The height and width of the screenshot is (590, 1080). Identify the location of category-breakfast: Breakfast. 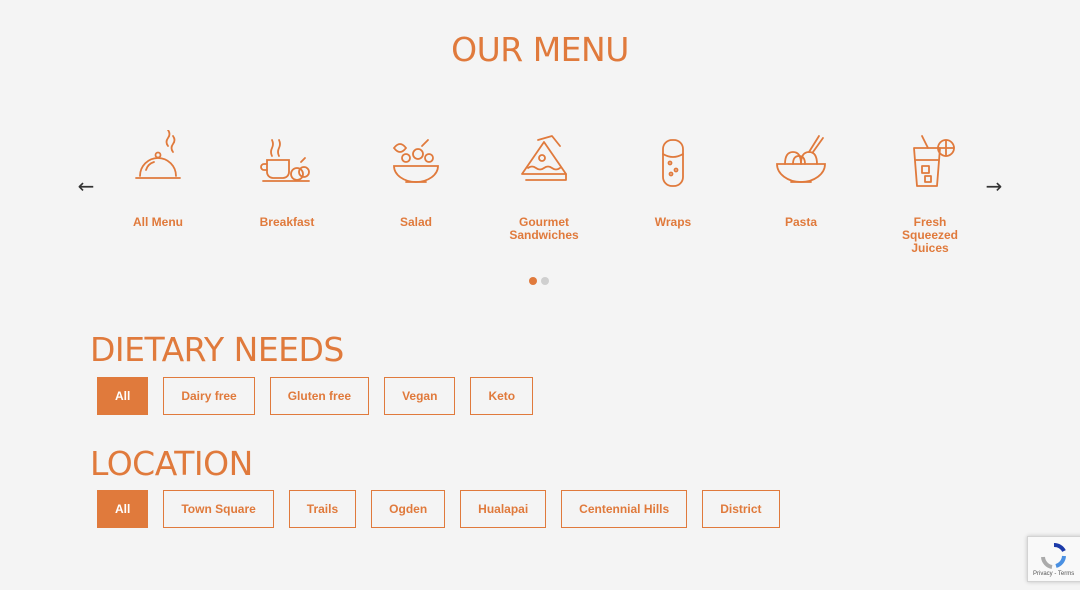
(287, 179).